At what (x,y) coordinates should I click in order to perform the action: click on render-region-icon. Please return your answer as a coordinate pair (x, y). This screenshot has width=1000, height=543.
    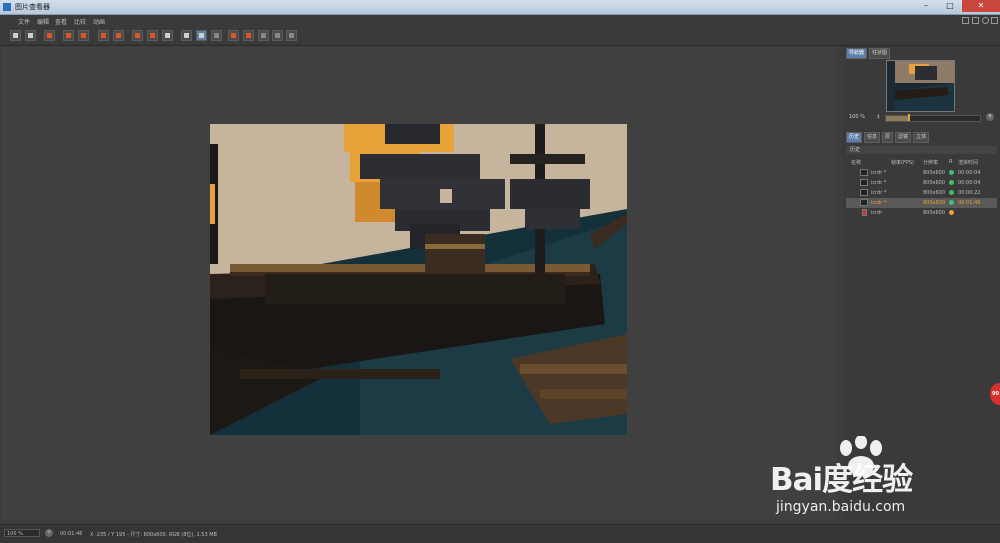
    Looking at the image, I should click on (49, 35).